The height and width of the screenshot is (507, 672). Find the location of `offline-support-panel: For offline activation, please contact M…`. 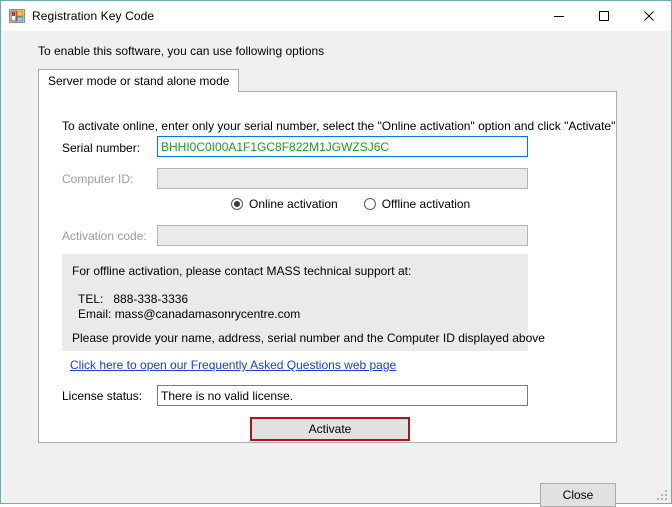

offline-support-panel: For offline activation, please contact M… is located at coordinates (303, 302).